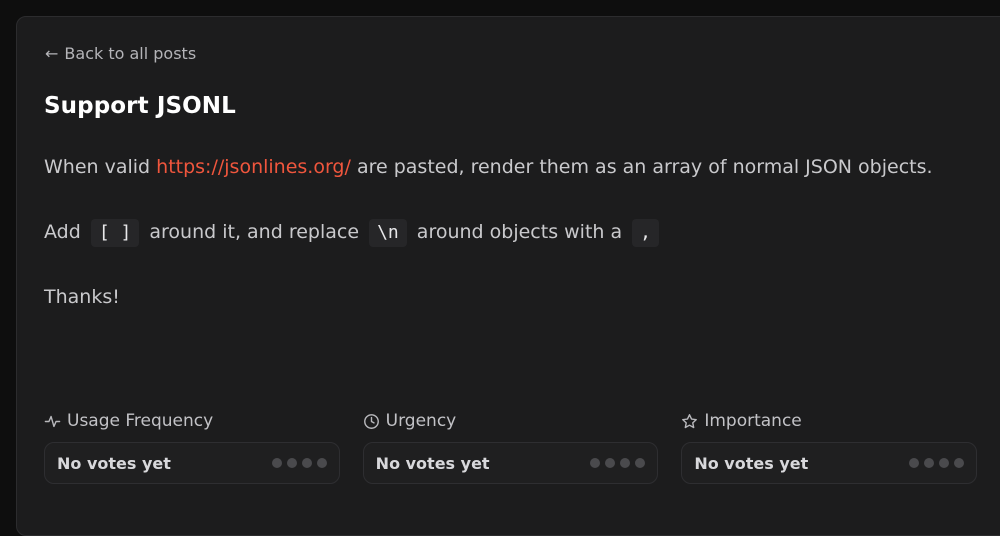 The image size is (1000, 536). What do you see at coordinates (511, 421) in the screenshot?
I see `metric-label: Urgency` at bounding box center [511, 421].